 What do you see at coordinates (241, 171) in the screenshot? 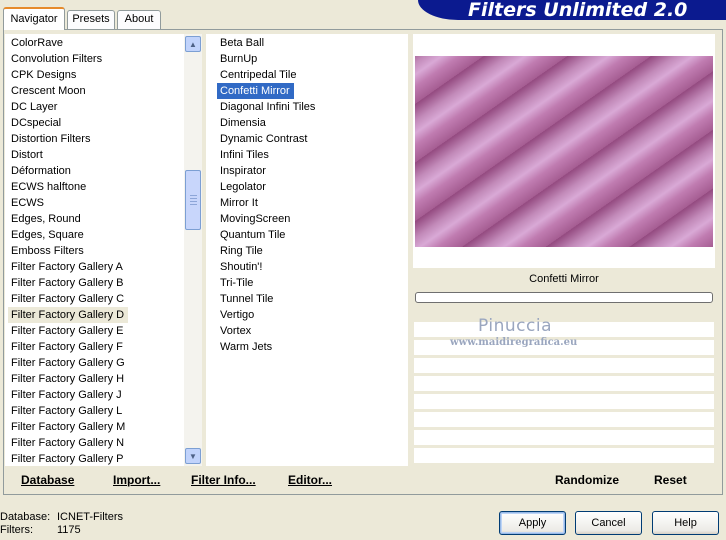
I see `filter-item: Inspirator` at bounding box center [241, 171].